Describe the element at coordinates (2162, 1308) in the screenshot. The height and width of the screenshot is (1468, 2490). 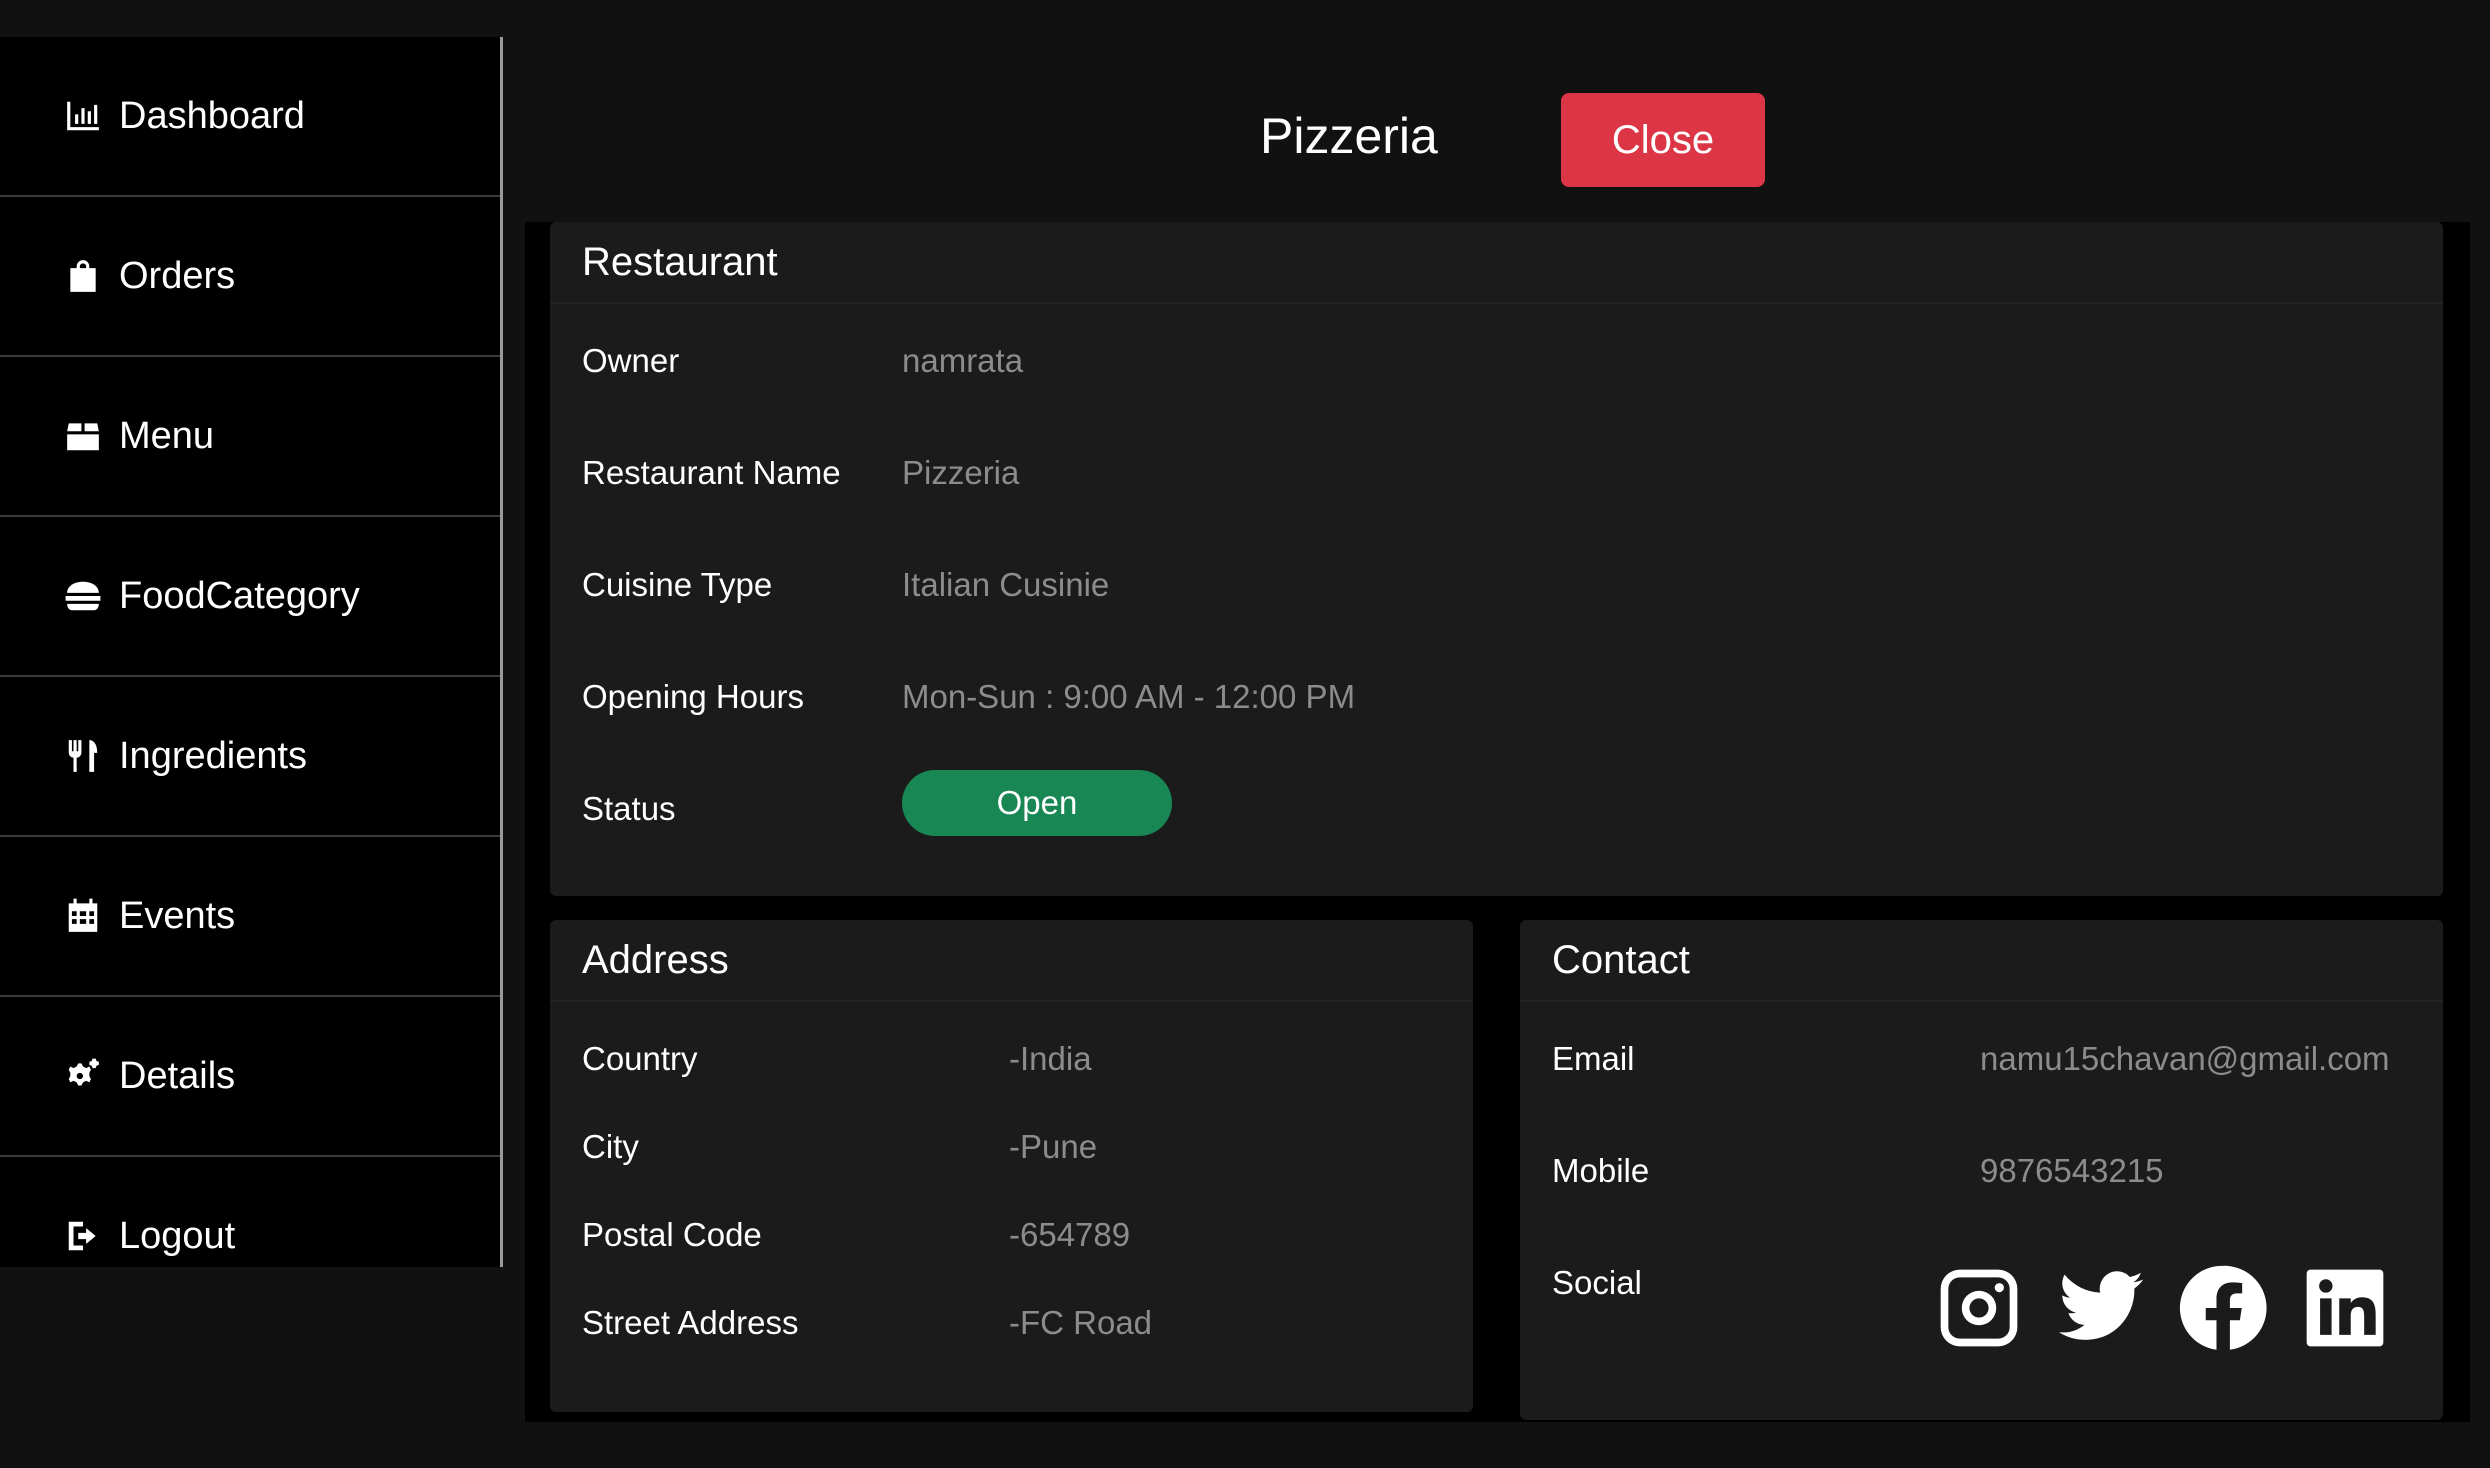
I see `social-icons` at that location.